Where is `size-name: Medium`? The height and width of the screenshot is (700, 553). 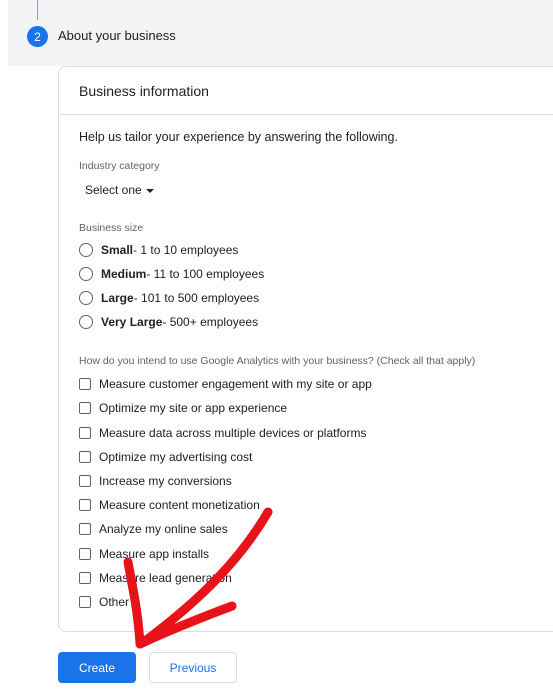
size-name: Medium is located at coordinates (124, 274).